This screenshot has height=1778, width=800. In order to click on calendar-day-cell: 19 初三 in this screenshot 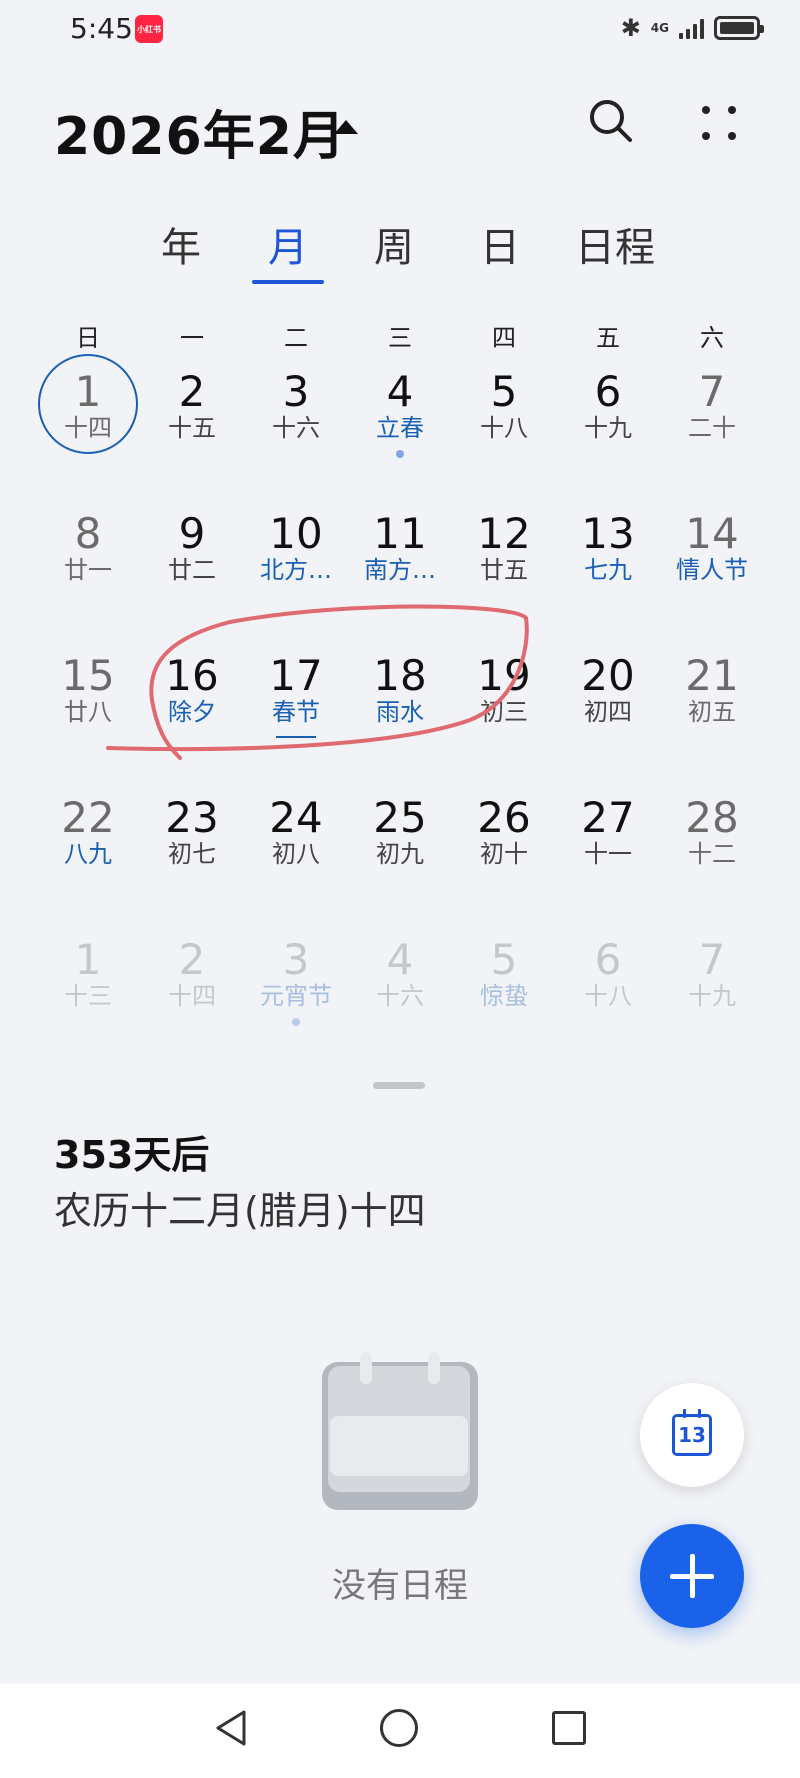, I will do `click(504, 709)`.